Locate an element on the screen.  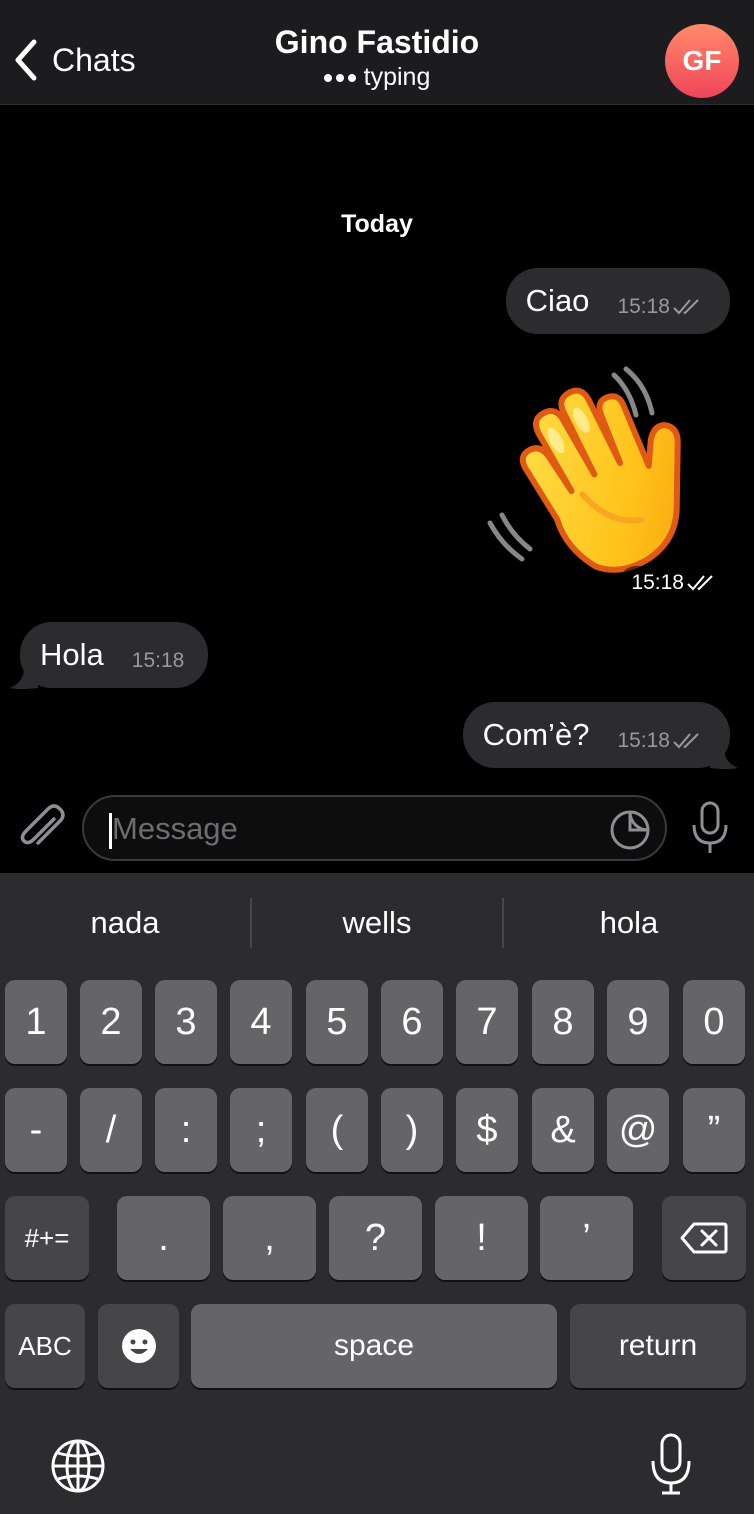
key-question: ? is located at coordinates (375, 1238).